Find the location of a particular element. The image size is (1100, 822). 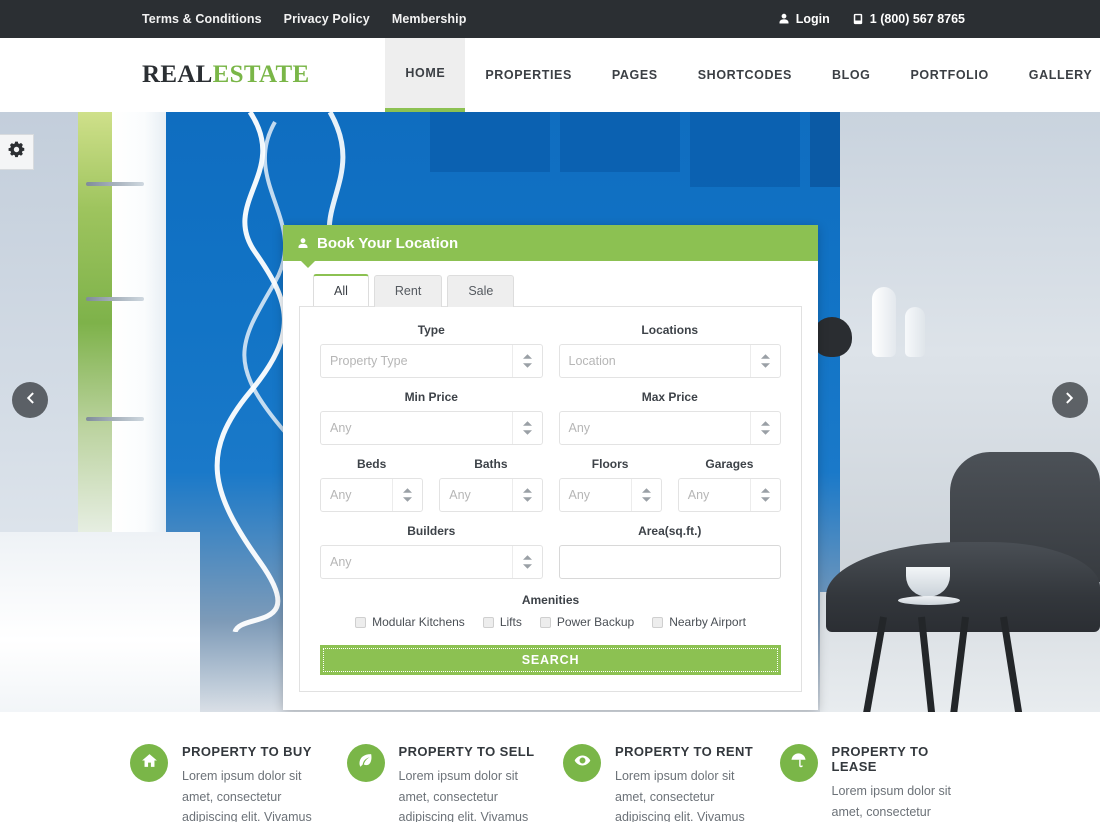

amenity-nearby-airport: Nearby Airport is located at coordinates (699, 622).